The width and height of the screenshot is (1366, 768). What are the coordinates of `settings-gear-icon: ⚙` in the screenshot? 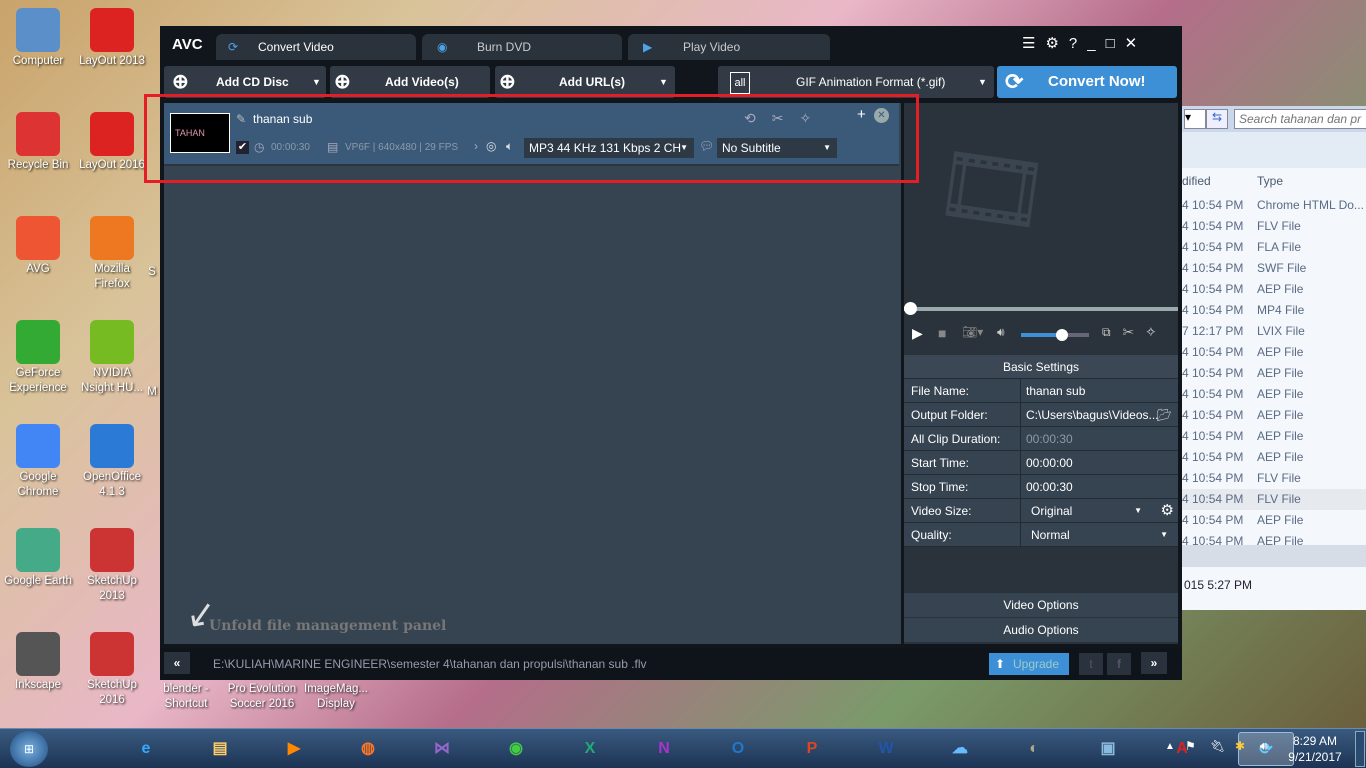 It's located at (1056, 43).